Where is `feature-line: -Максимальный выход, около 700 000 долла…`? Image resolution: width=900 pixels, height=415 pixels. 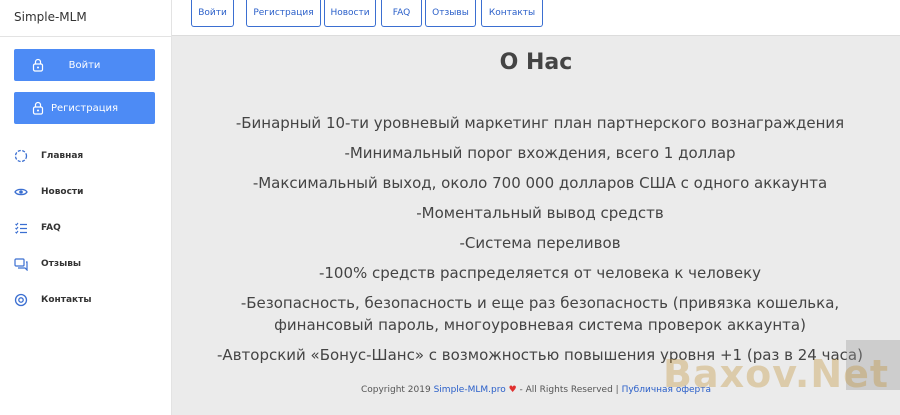
feature-line: -Максимальный выход, около 700 000 долла… is located at coordinates (540, 183).